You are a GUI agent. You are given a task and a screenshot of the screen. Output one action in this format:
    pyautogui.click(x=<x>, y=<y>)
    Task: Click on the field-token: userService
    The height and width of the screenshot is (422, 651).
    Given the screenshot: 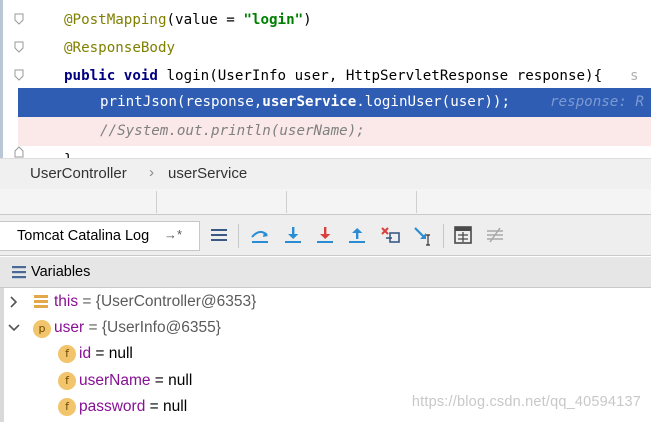 What is the action you would take?
    pyautogui.click(x=309, y=102)
    